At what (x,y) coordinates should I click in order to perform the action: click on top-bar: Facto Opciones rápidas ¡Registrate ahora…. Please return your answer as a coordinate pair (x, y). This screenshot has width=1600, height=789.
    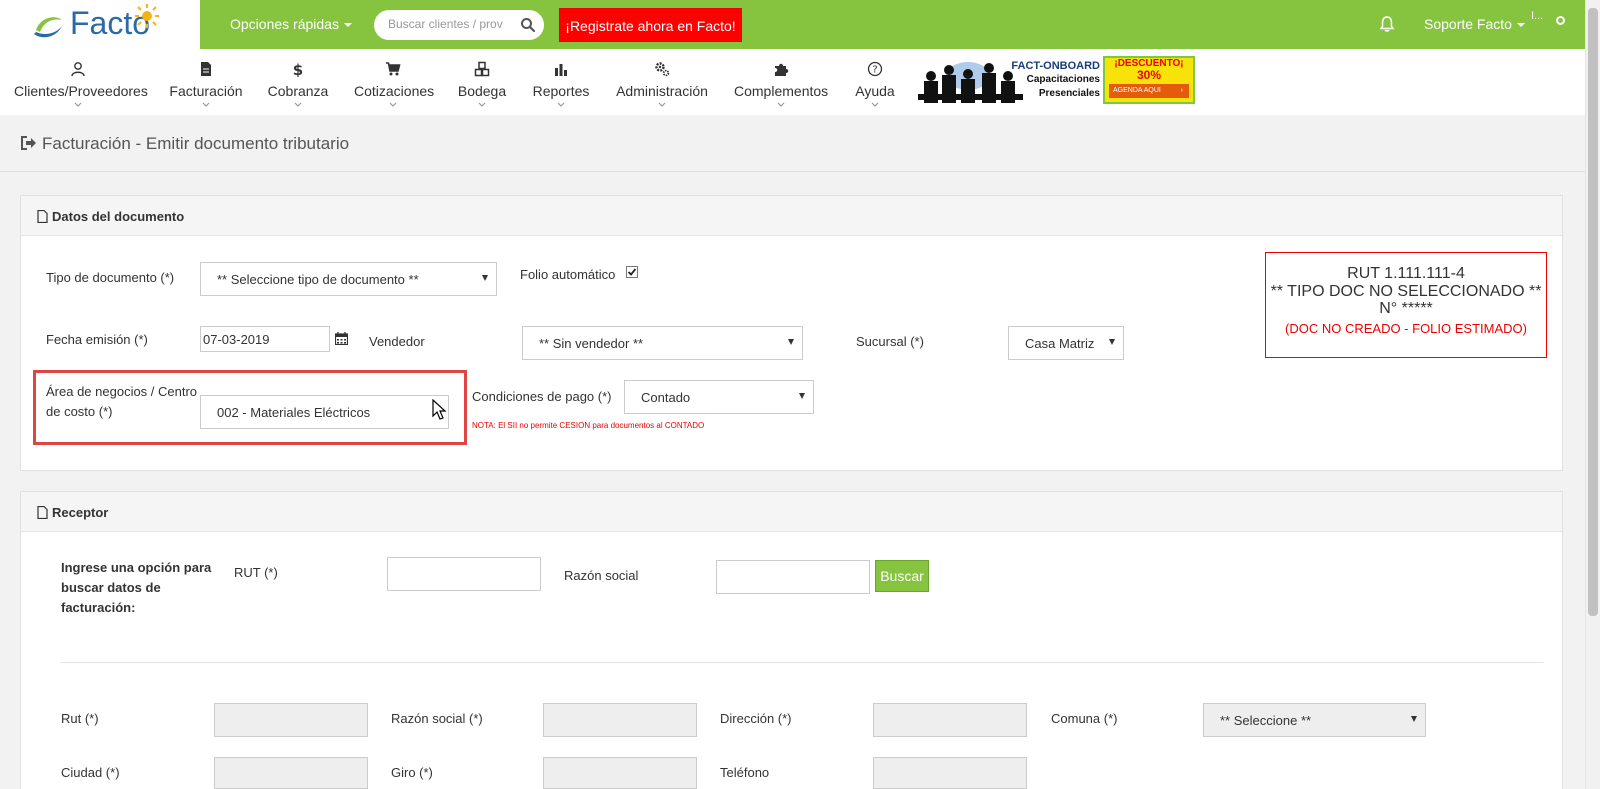
    Looking at the image, I should click on (792, 24).